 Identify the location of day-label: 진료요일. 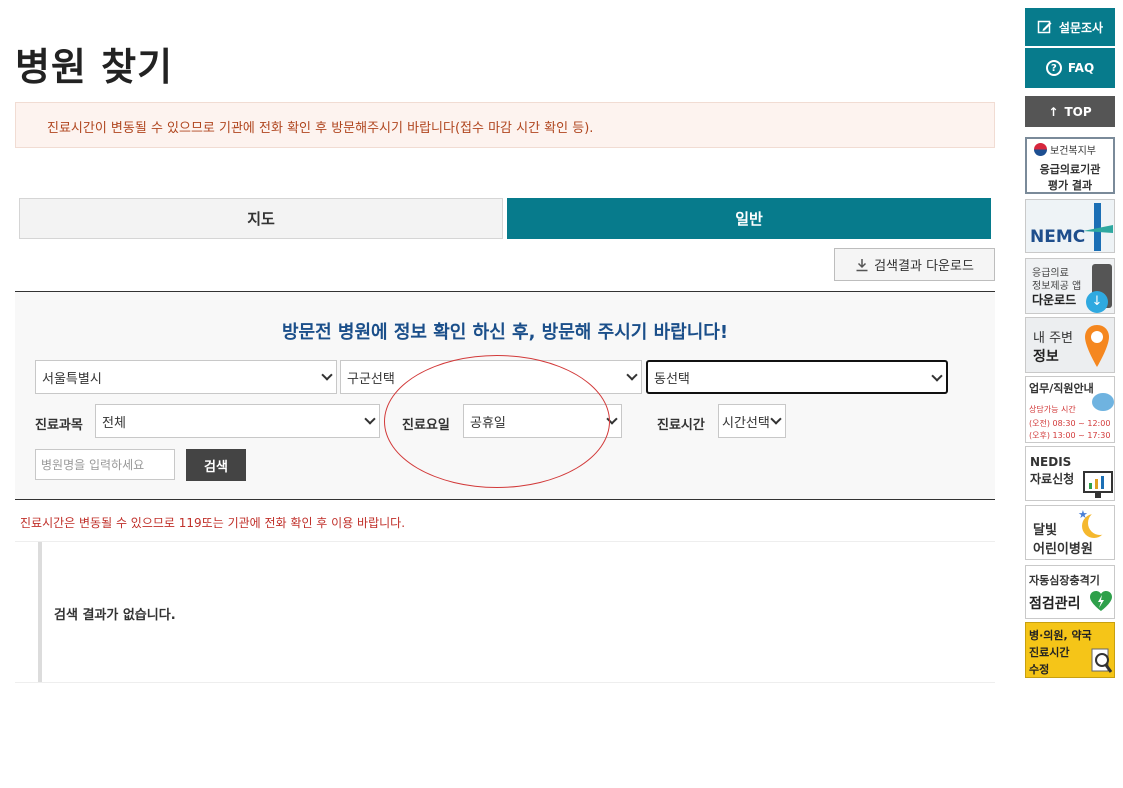
(426, 425).